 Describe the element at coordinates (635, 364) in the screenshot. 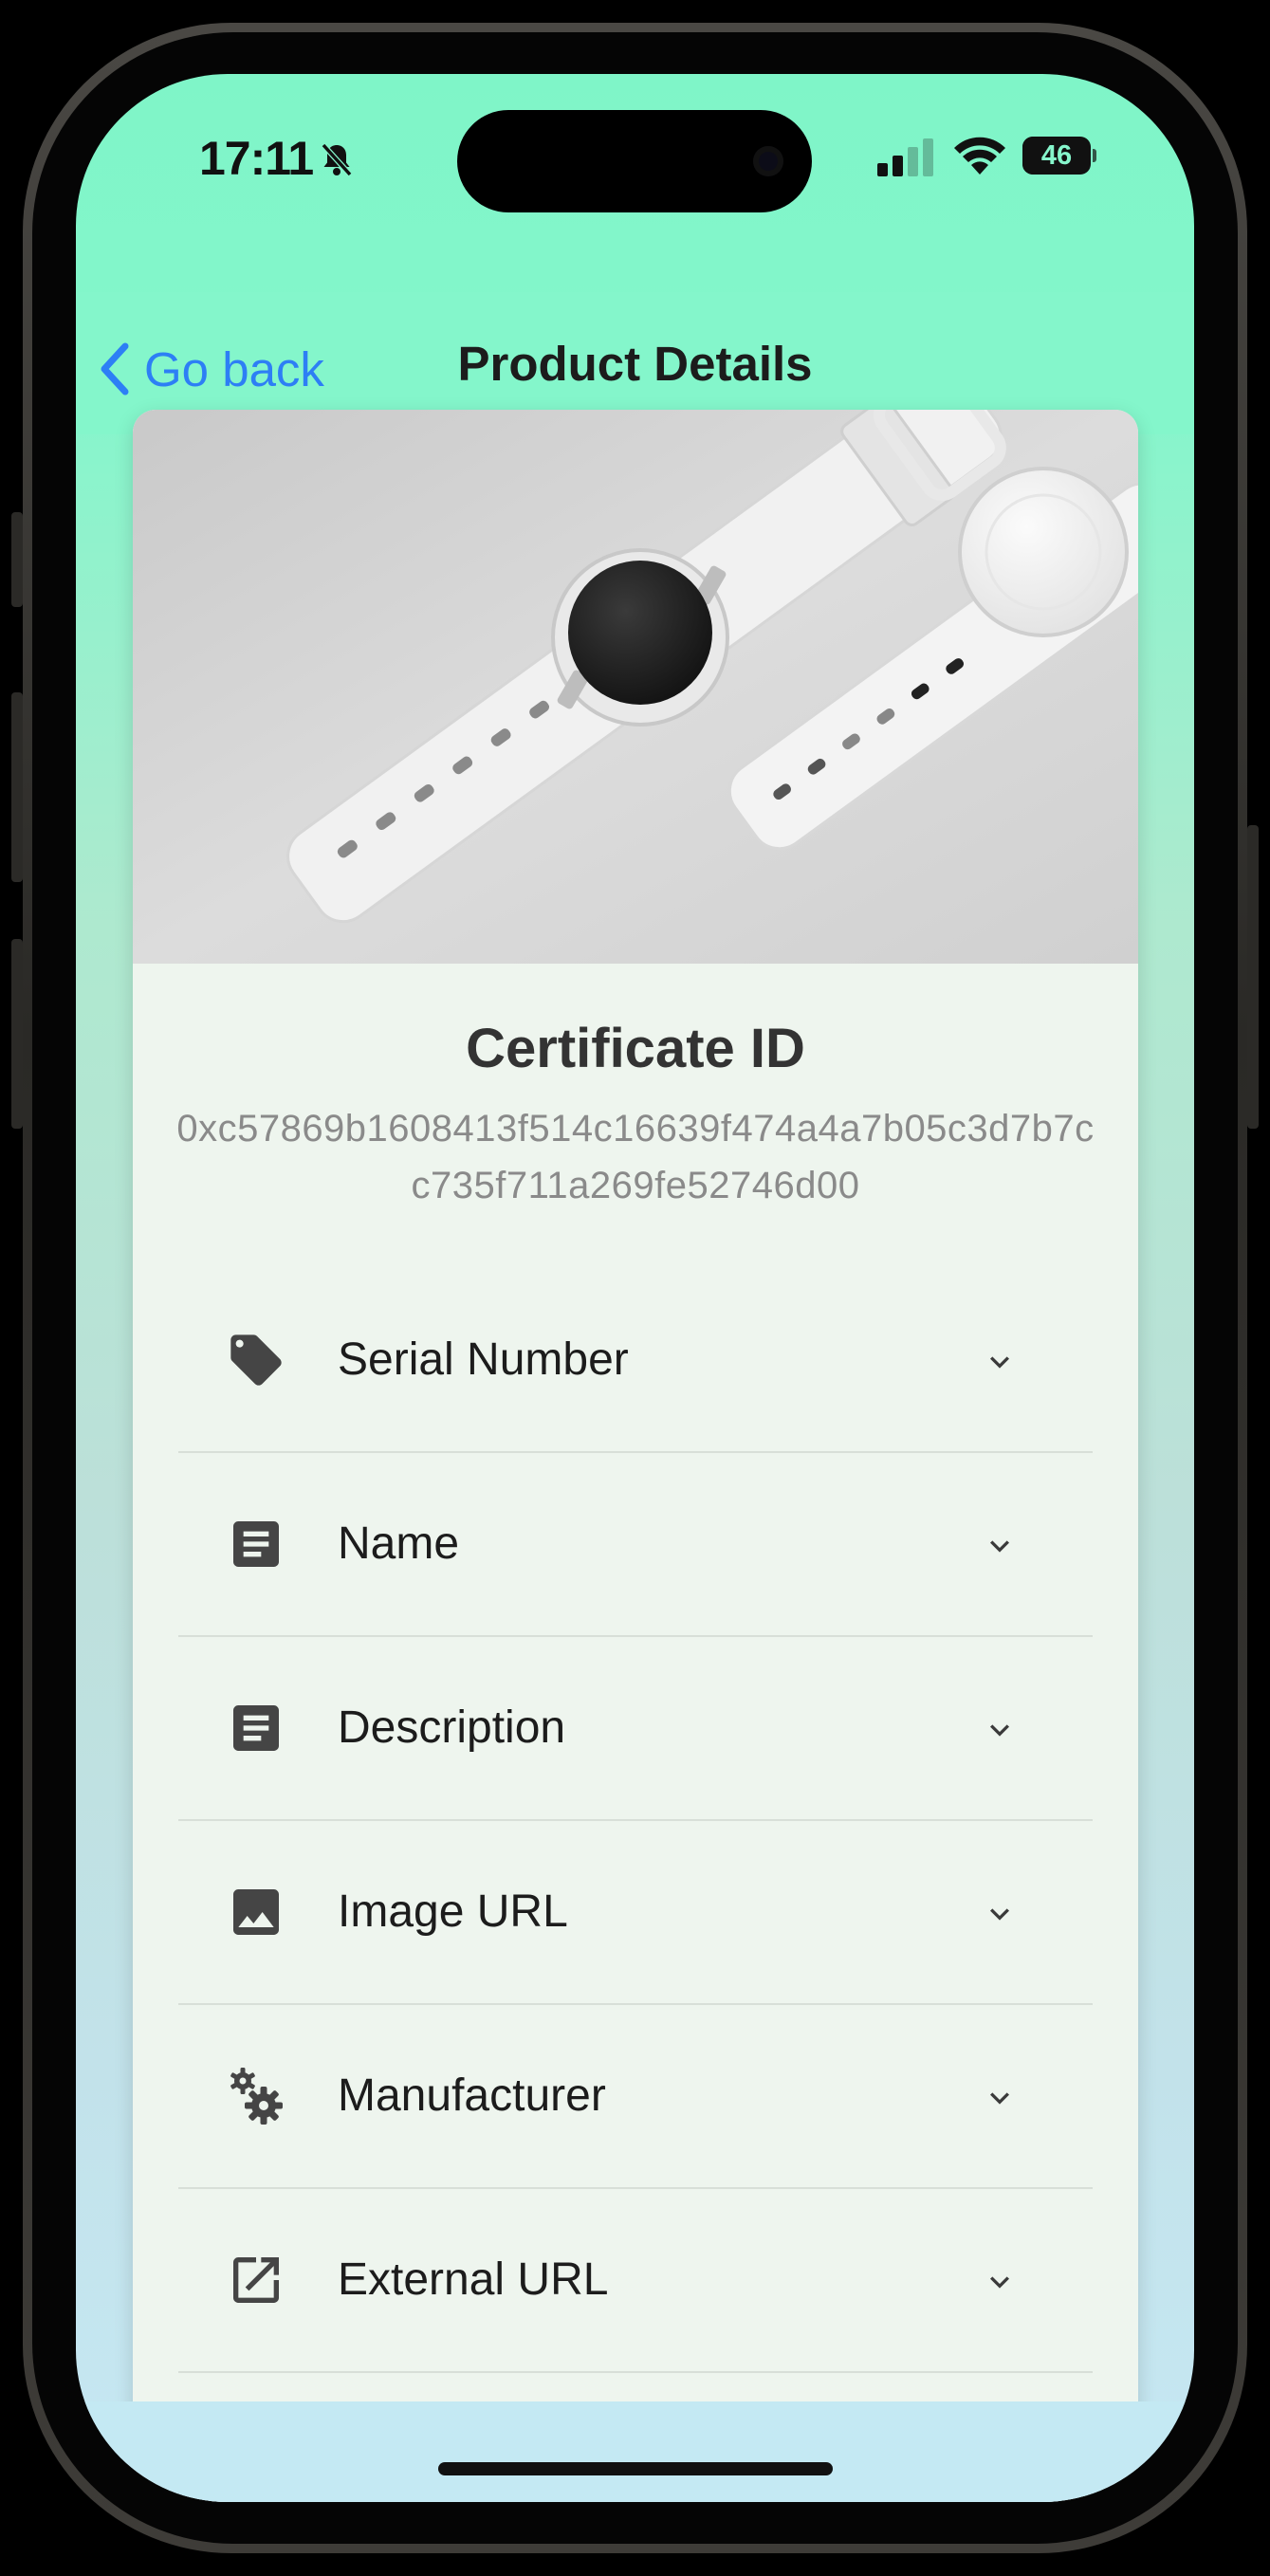

I see `page-title: Product Details` at that location.